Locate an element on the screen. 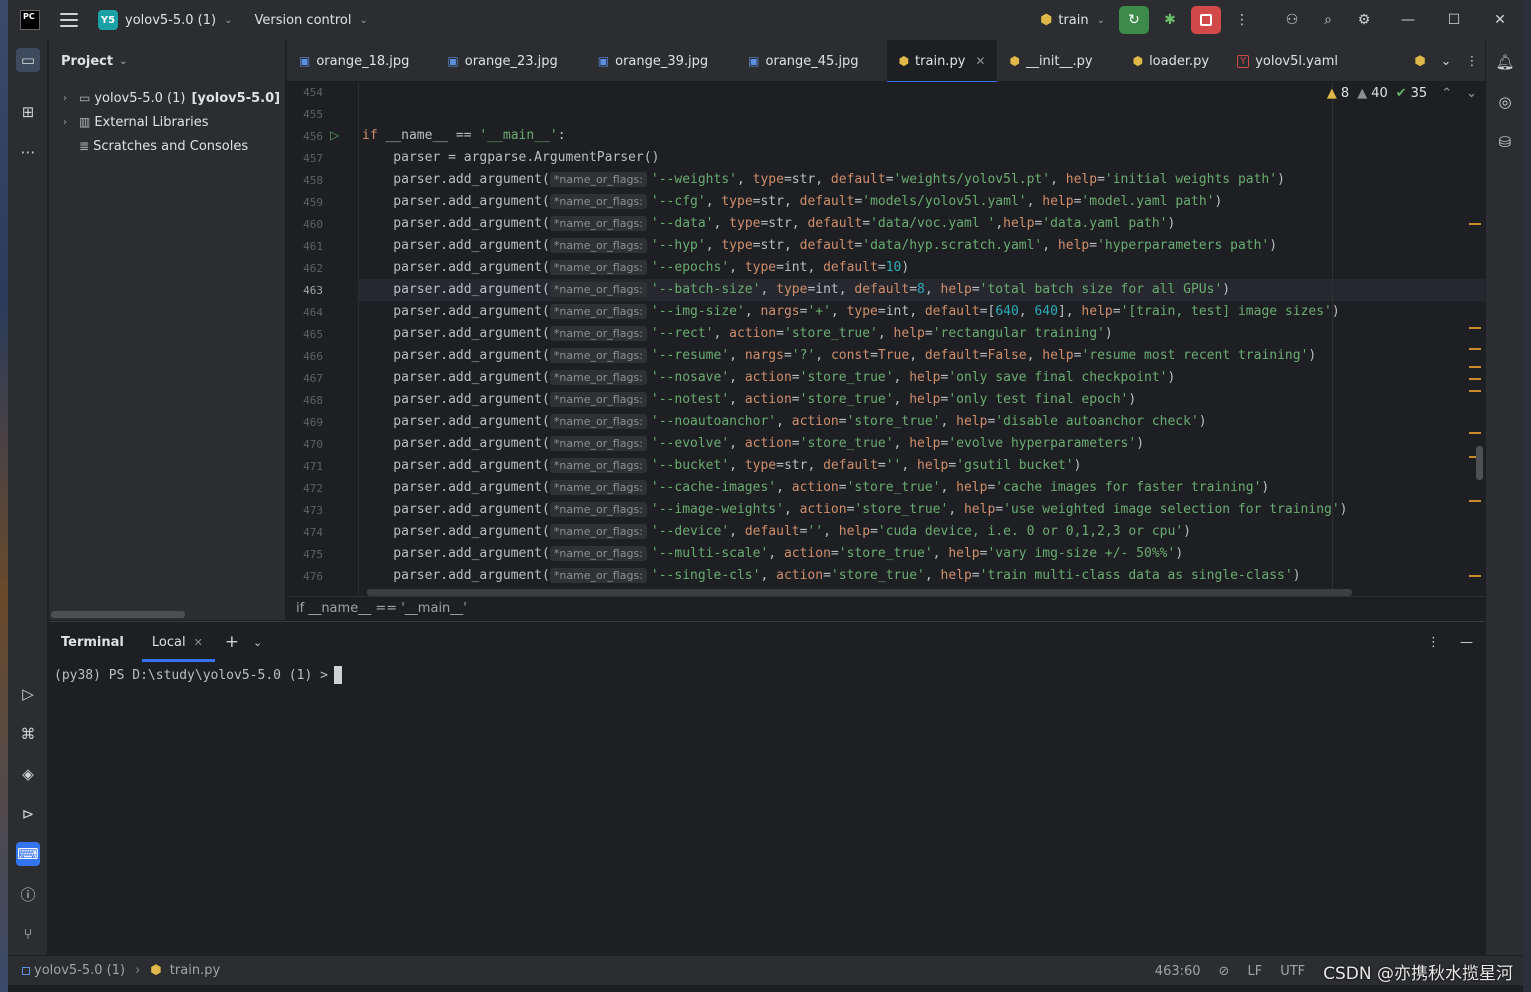  code-breadcrumb: if __name__ == '__main__' is located at coordinates (886, 608).